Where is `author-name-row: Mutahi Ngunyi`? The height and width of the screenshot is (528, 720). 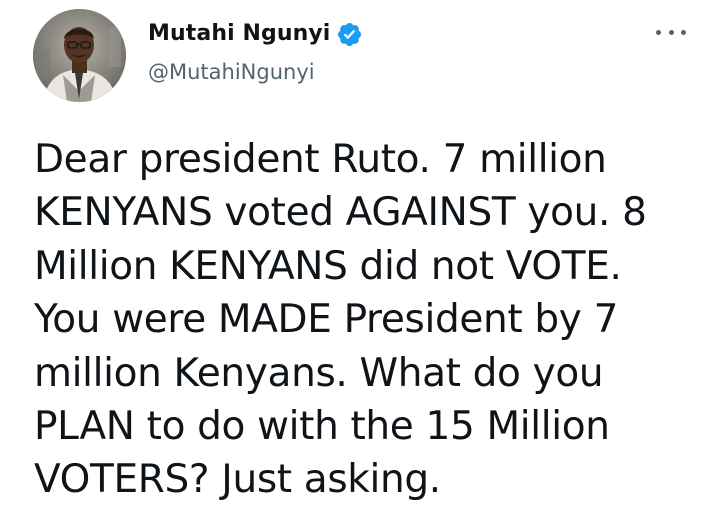 author-name-row: Mutahi Ngunyi is located at coordinates (255, 34).